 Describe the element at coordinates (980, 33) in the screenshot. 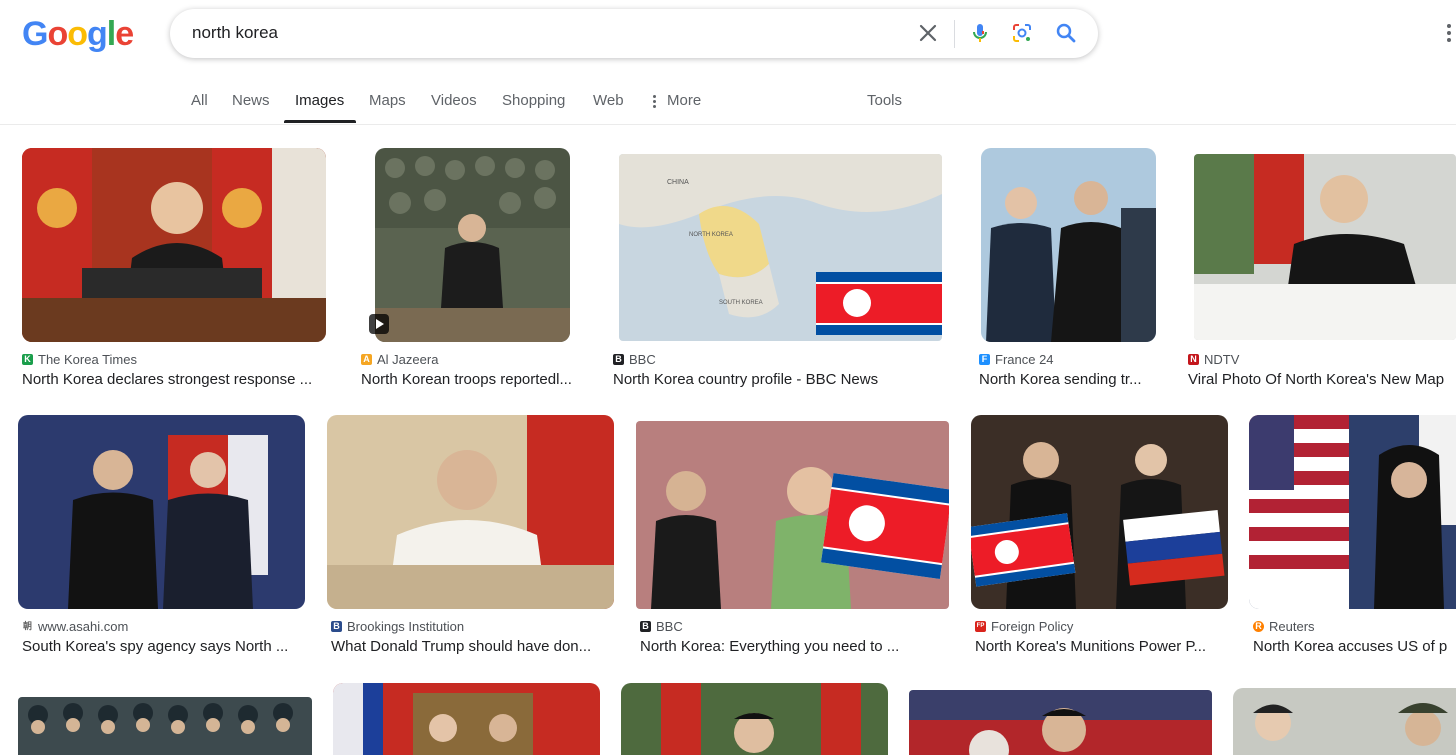

I see `microphone-icon` at that location.